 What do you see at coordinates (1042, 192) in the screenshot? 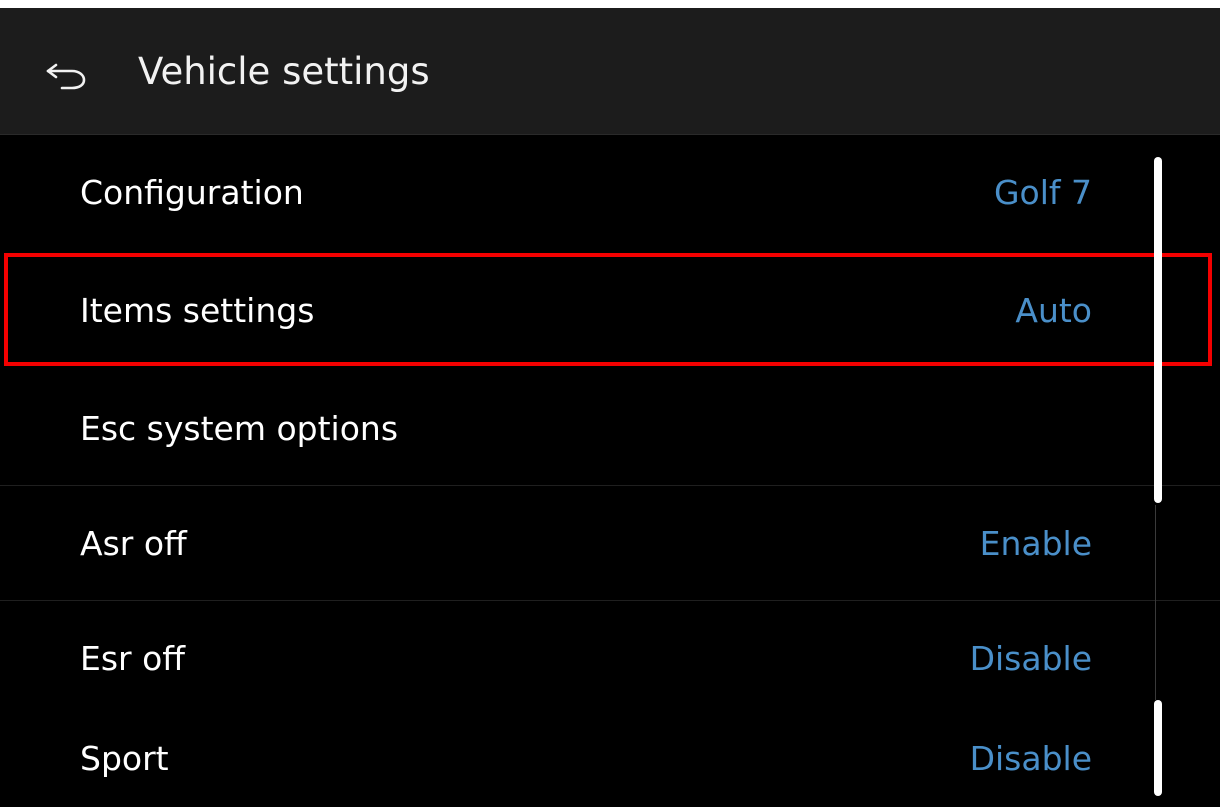
I see `setting-value: Golf 7` at bounding box center [1042, 192].